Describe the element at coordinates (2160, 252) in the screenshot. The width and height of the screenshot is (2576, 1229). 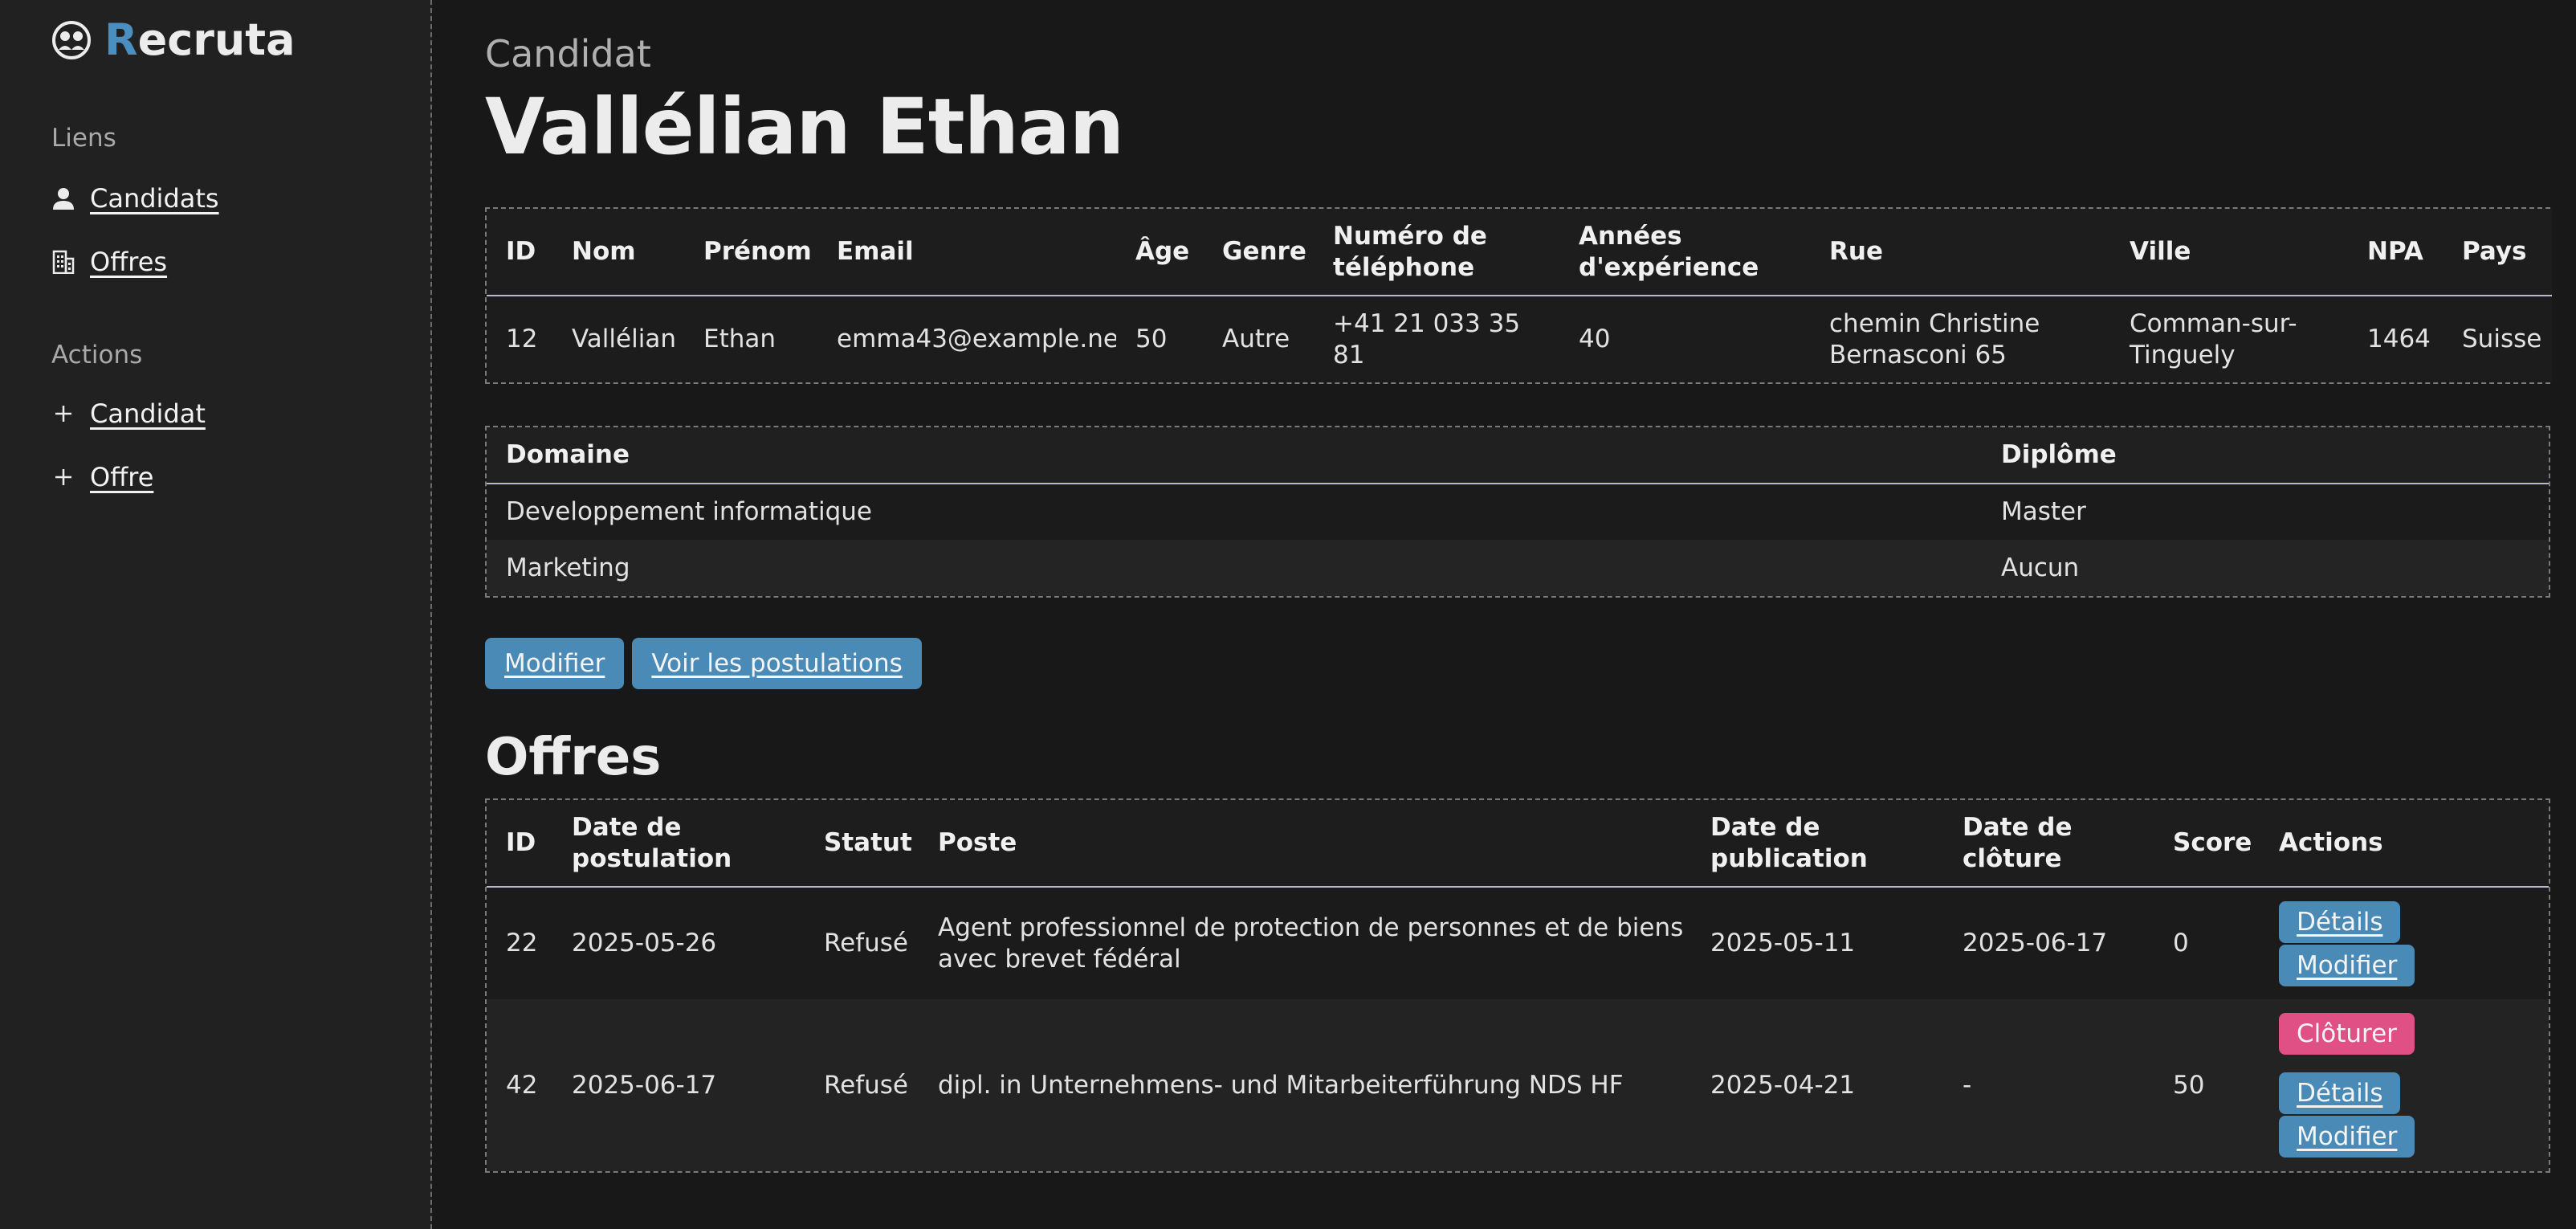
I see `column-header: Ville` at that location.